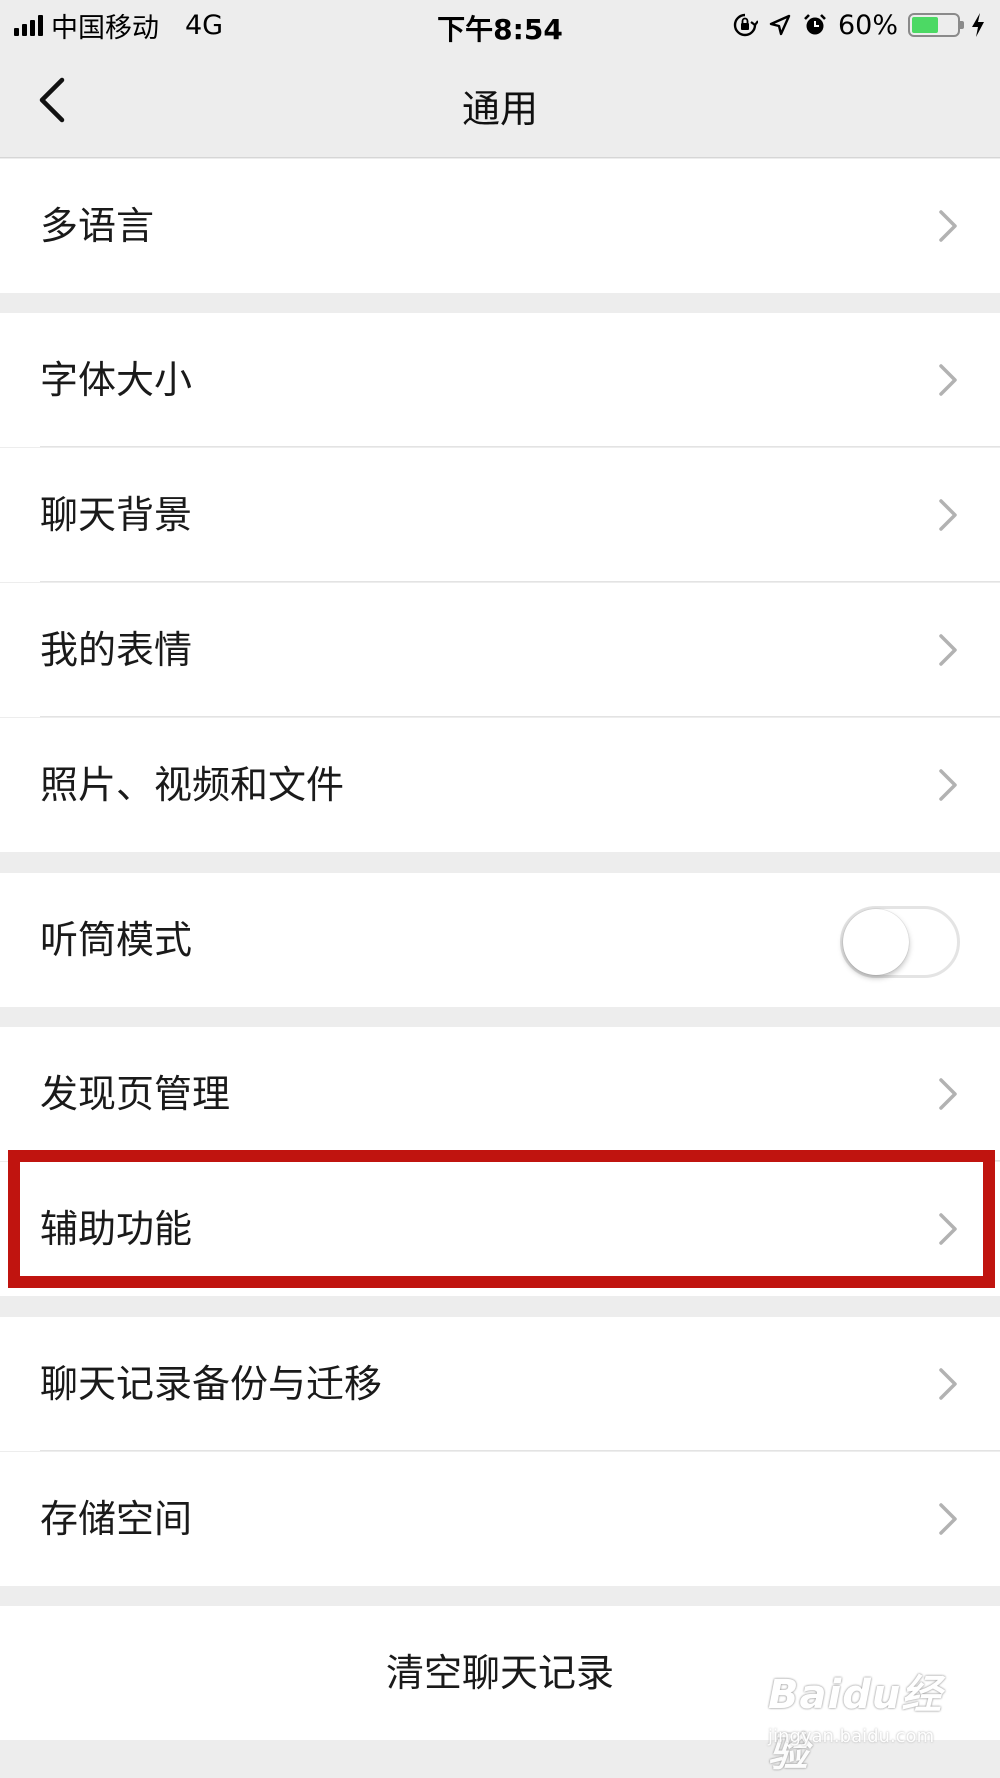 The image size is (1000, 1778). What do you see at coordinates (116, 650) in the screenshot?
I see `row-label: 我的表情` at bounding box center [116, 650].